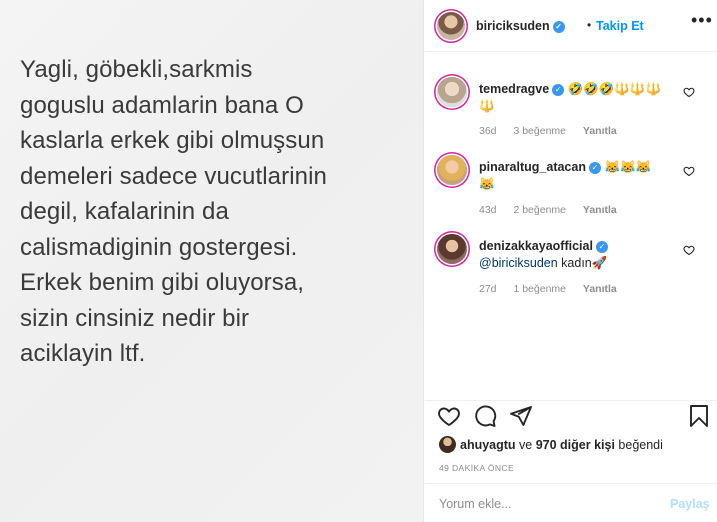 This screenshot has width=717, height=522. What do you see at coordinates (451, 26) in the screenshot?
I see `author-avatar` at bounding box center [451, 26].